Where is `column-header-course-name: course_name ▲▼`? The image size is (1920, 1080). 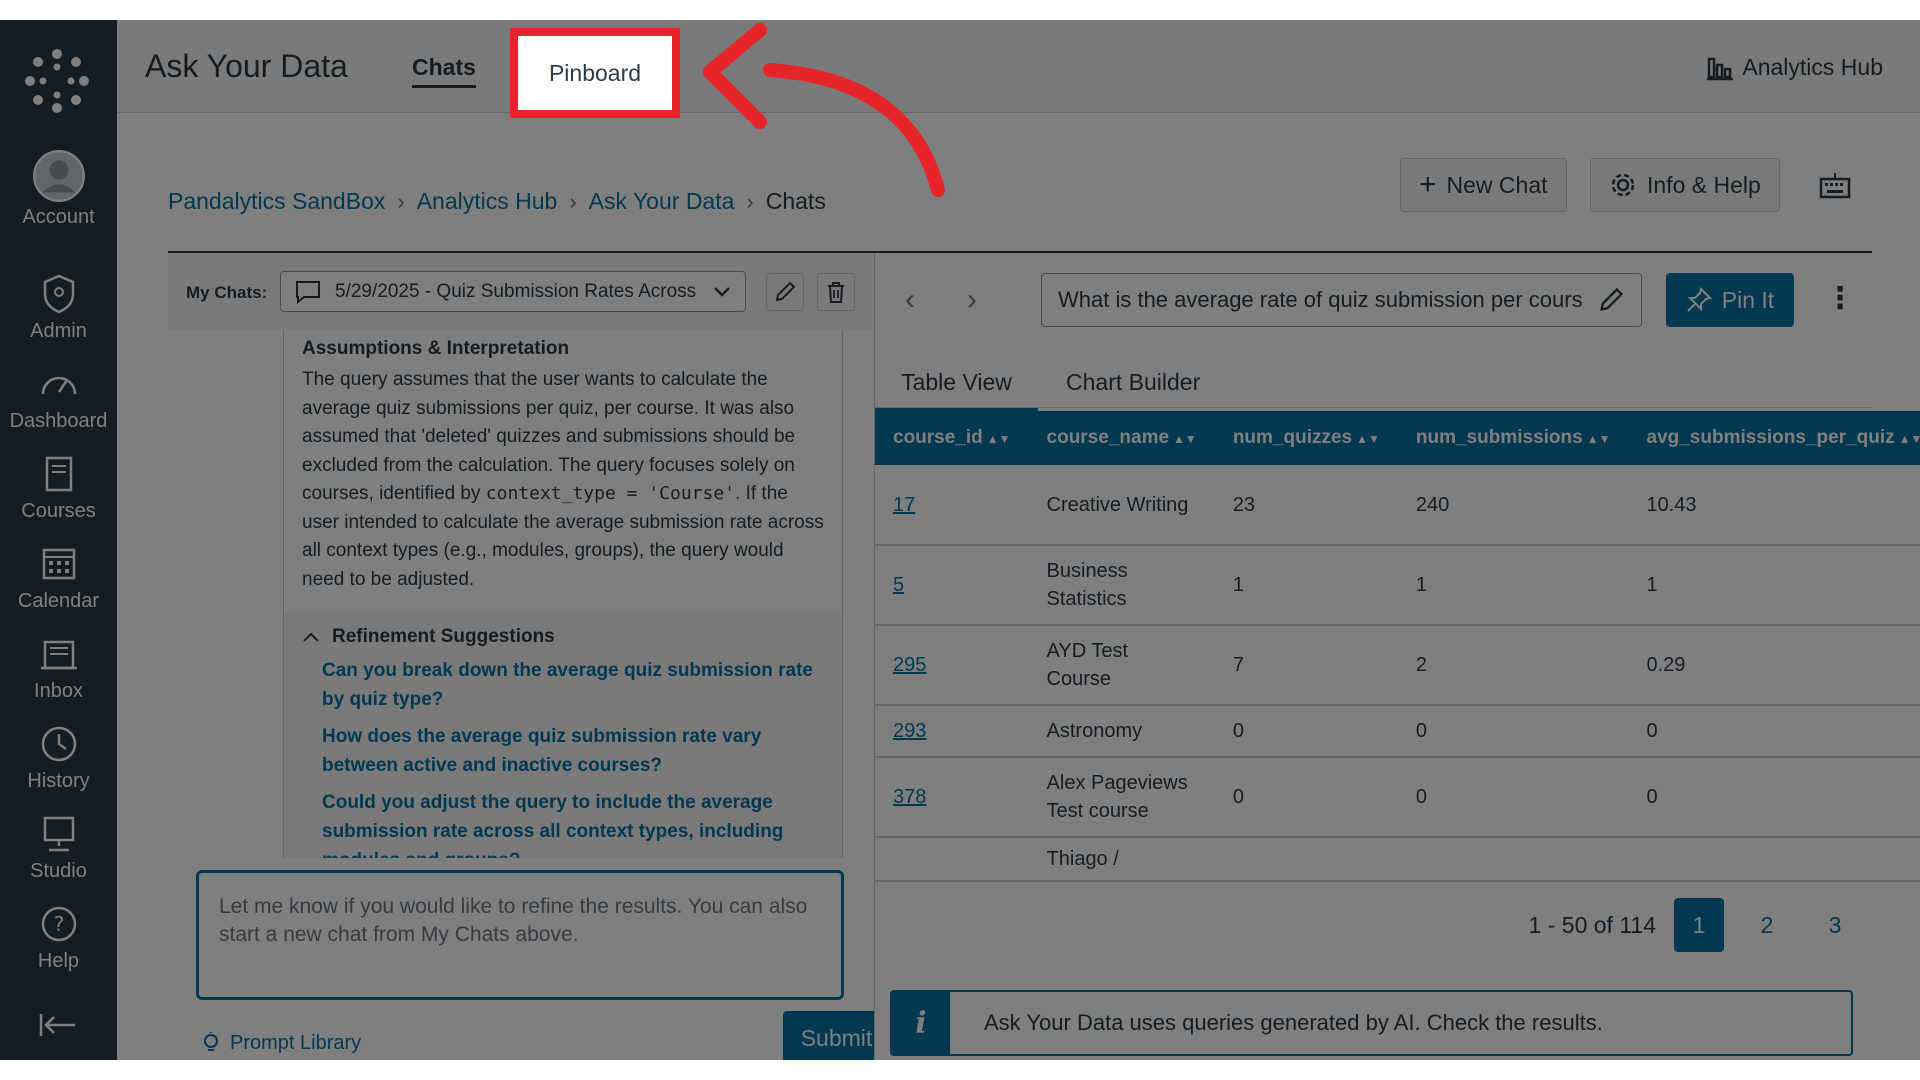
column-header-course-name: course_name ▲▼ is located at coordinates (1121, 438).